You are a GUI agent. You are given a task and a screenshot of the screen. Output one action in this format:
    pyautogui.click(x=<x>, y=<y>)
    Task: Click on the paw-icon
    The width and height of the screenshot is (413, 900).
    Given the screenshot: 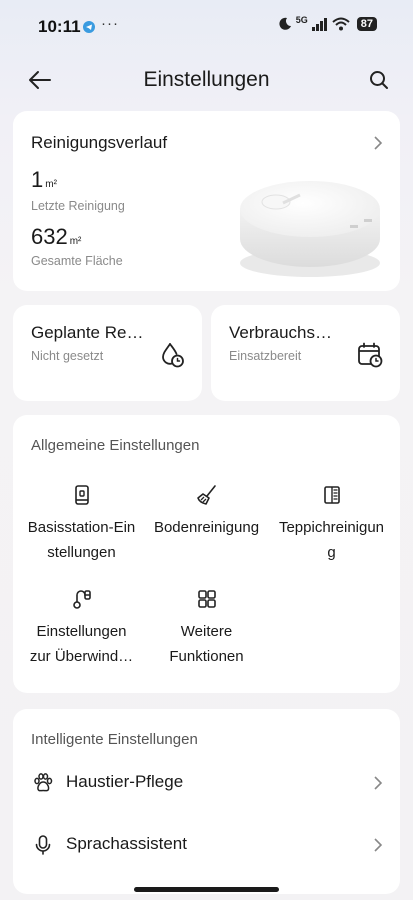 What is the action you would take?
    pyautogui.click(x=43, y=782)
    